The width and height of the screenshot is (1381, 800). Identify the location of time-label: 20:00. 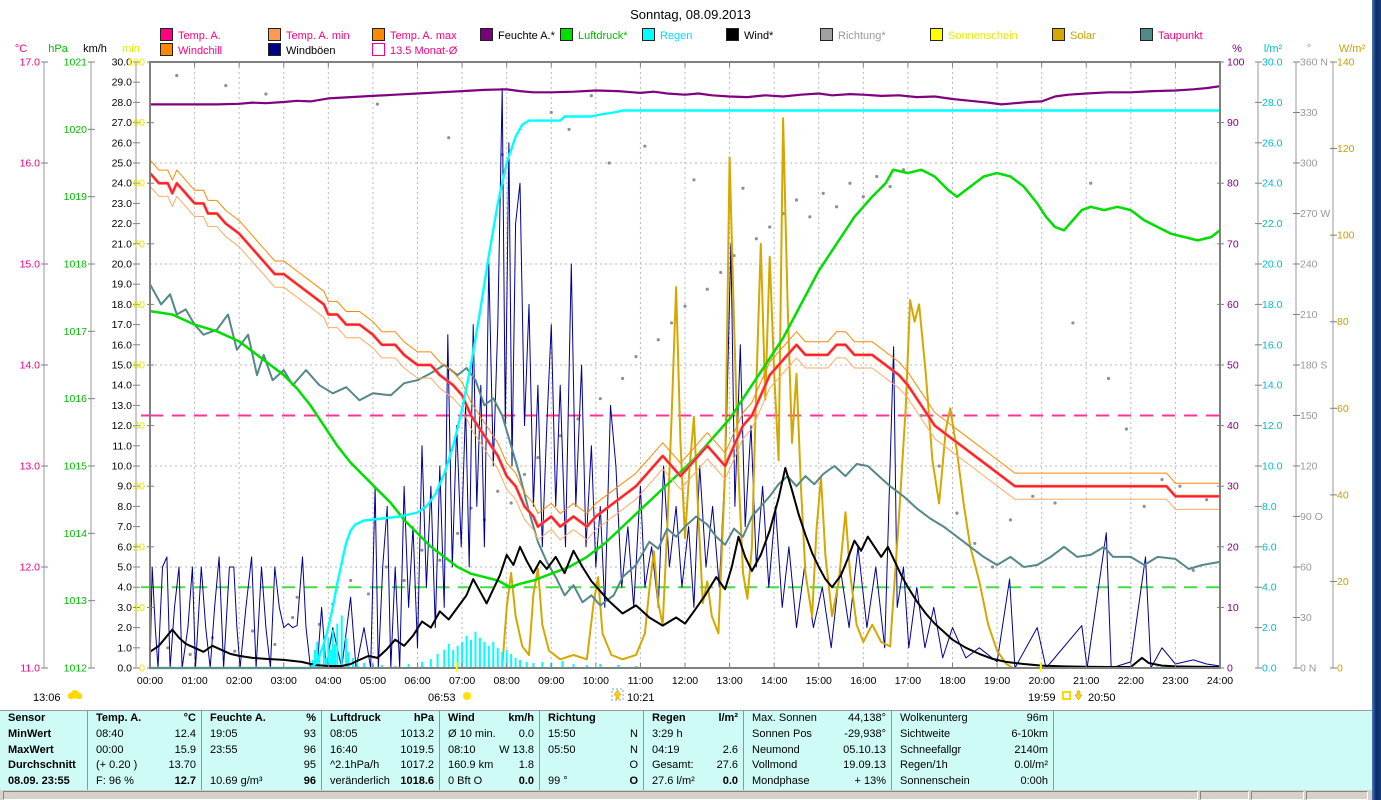
(1042, 681).